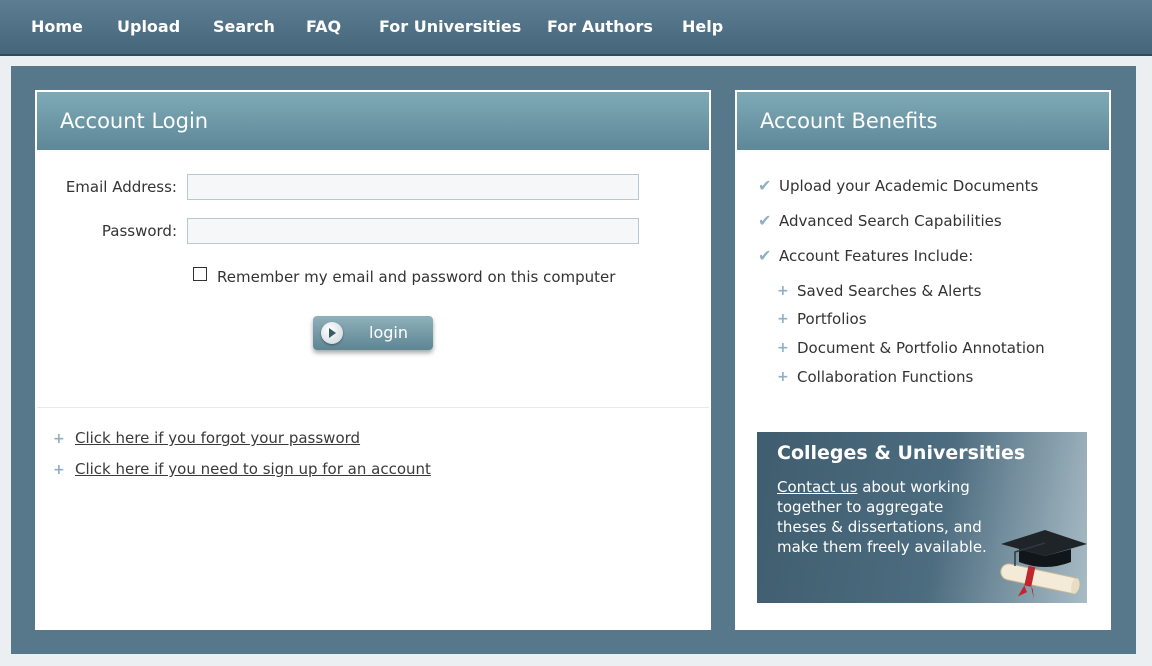 This screenshot has height=666, width=1152. Describe the element at coordinates (57, 27) in the screenshot. I see `nav-home: Home` at that location.